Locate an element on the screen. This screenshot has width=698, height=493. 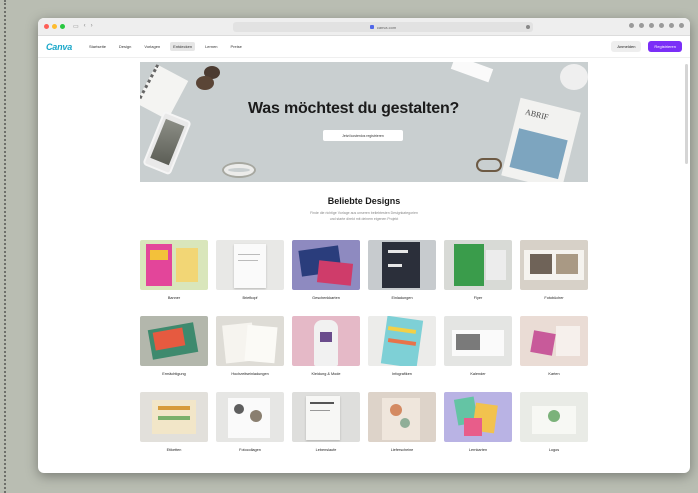
address-text: canva.com is located at coordinates (386, 27).